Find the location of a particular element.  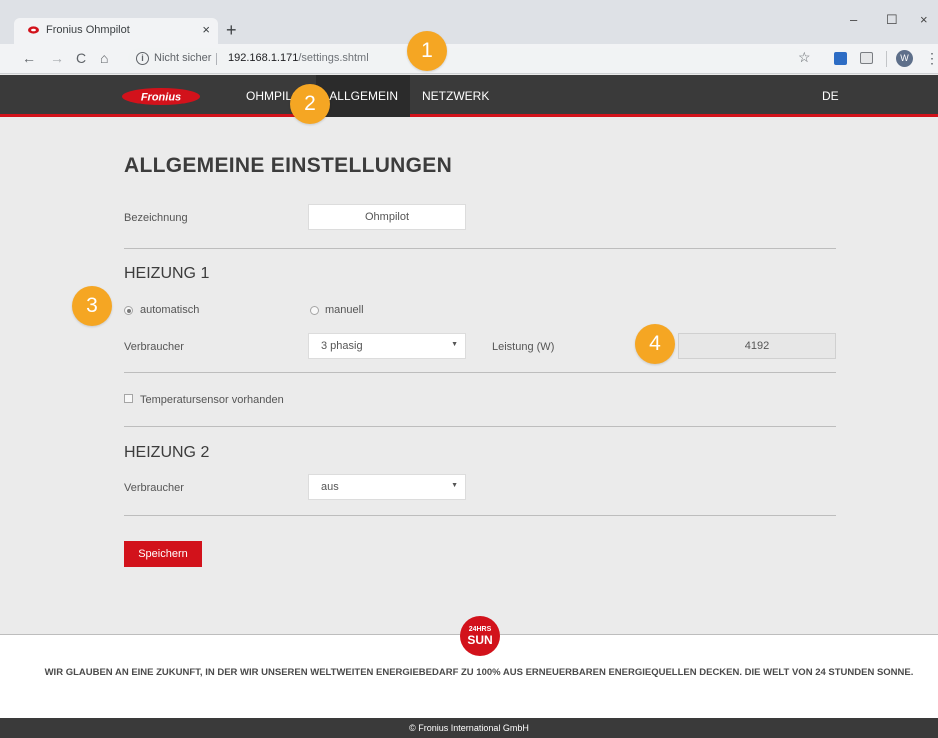

url-text: 192.168.1.171/settings.shtml is located at coordinates (298, 58).